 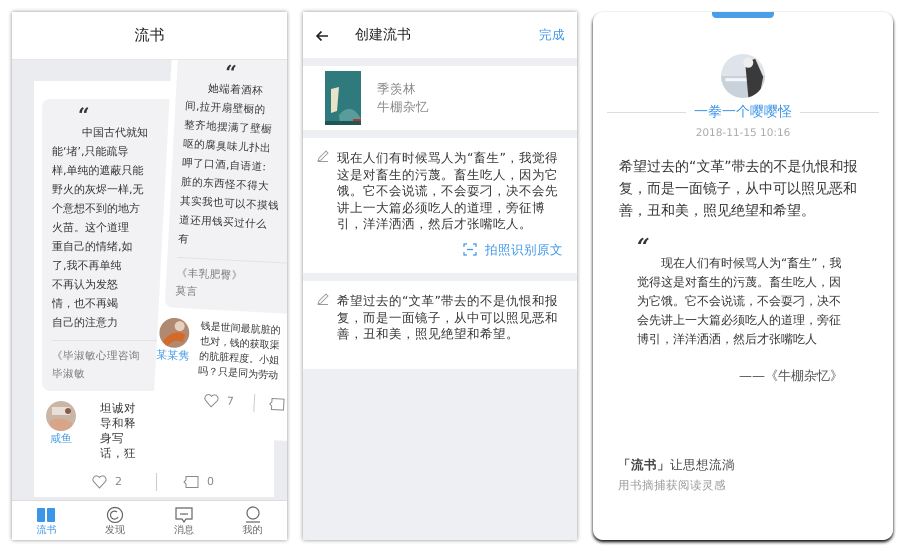 What do you see at coordinates (252, 521) in the screenshot?
I see `tab-item: 我的` at bounding box center [252, 521].